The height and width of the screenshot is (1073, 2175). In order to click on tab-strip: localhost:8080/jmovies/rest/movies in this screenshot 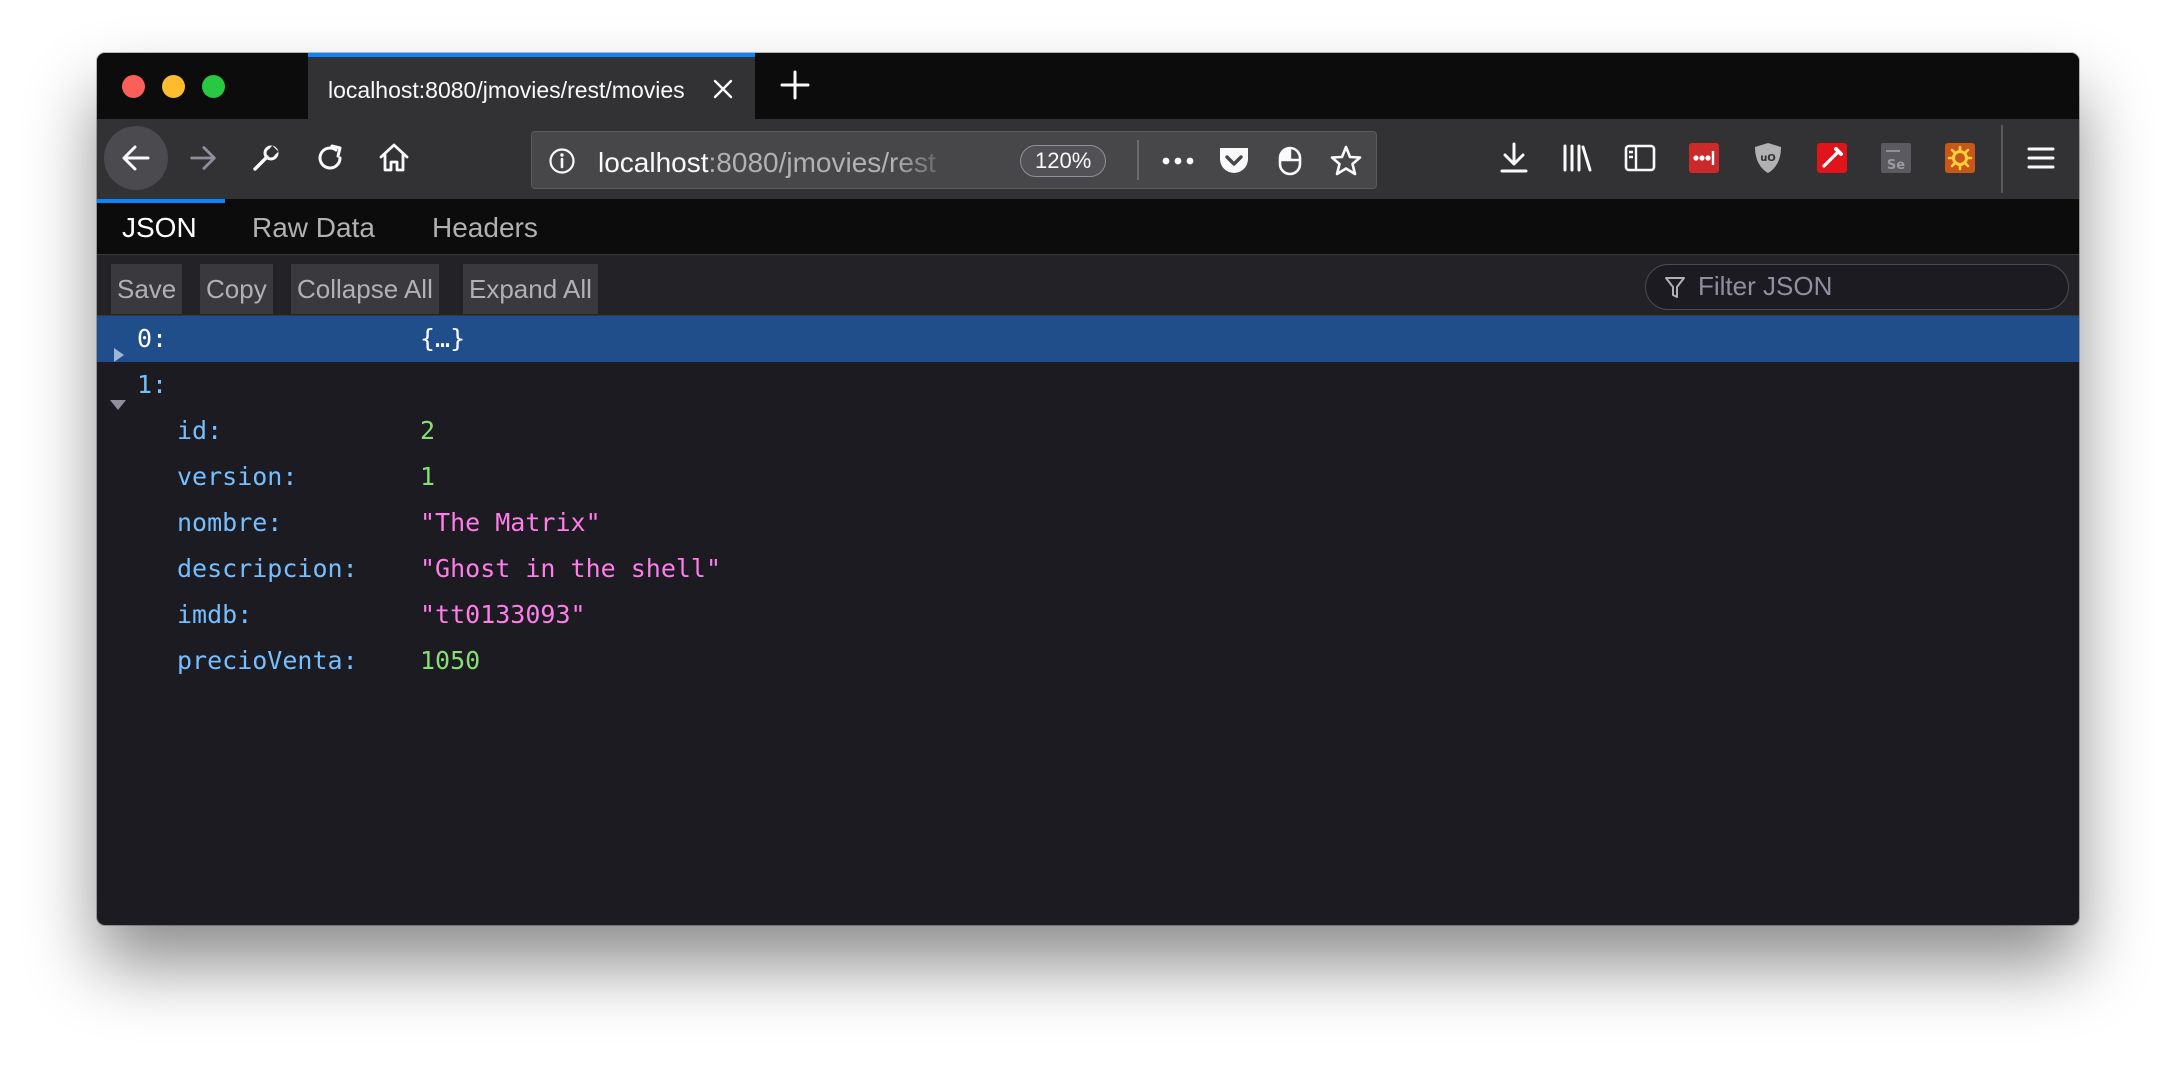, I will do `click(1088, 86)`.